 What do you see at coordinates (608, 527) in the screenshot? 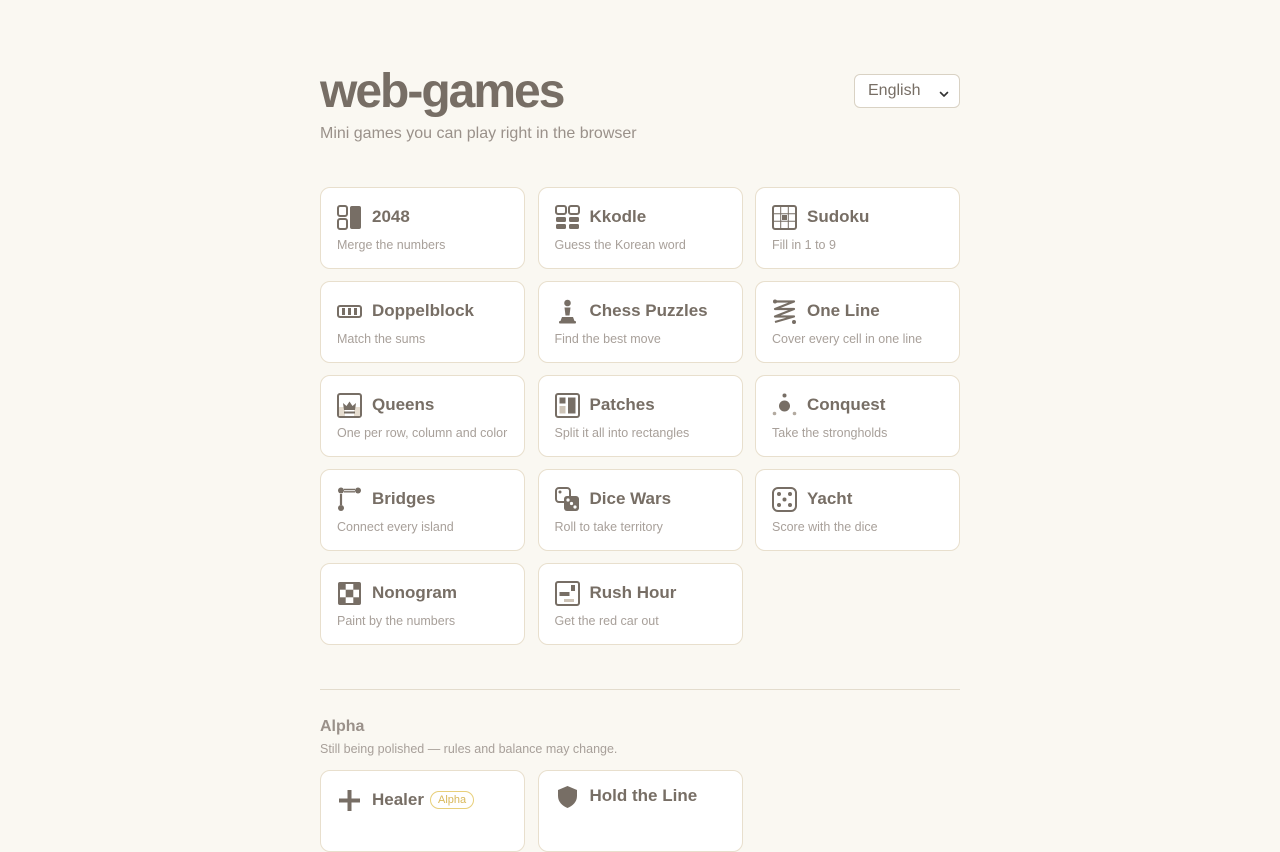
I see `game-description: Roll to take territory` at bounding box center [608, 527].